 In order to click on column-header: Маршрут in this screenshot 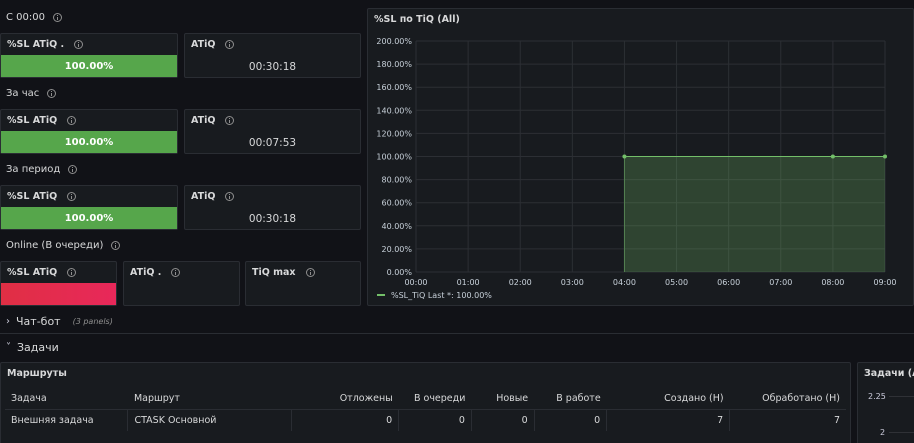, I will do `click(209, 399)`.